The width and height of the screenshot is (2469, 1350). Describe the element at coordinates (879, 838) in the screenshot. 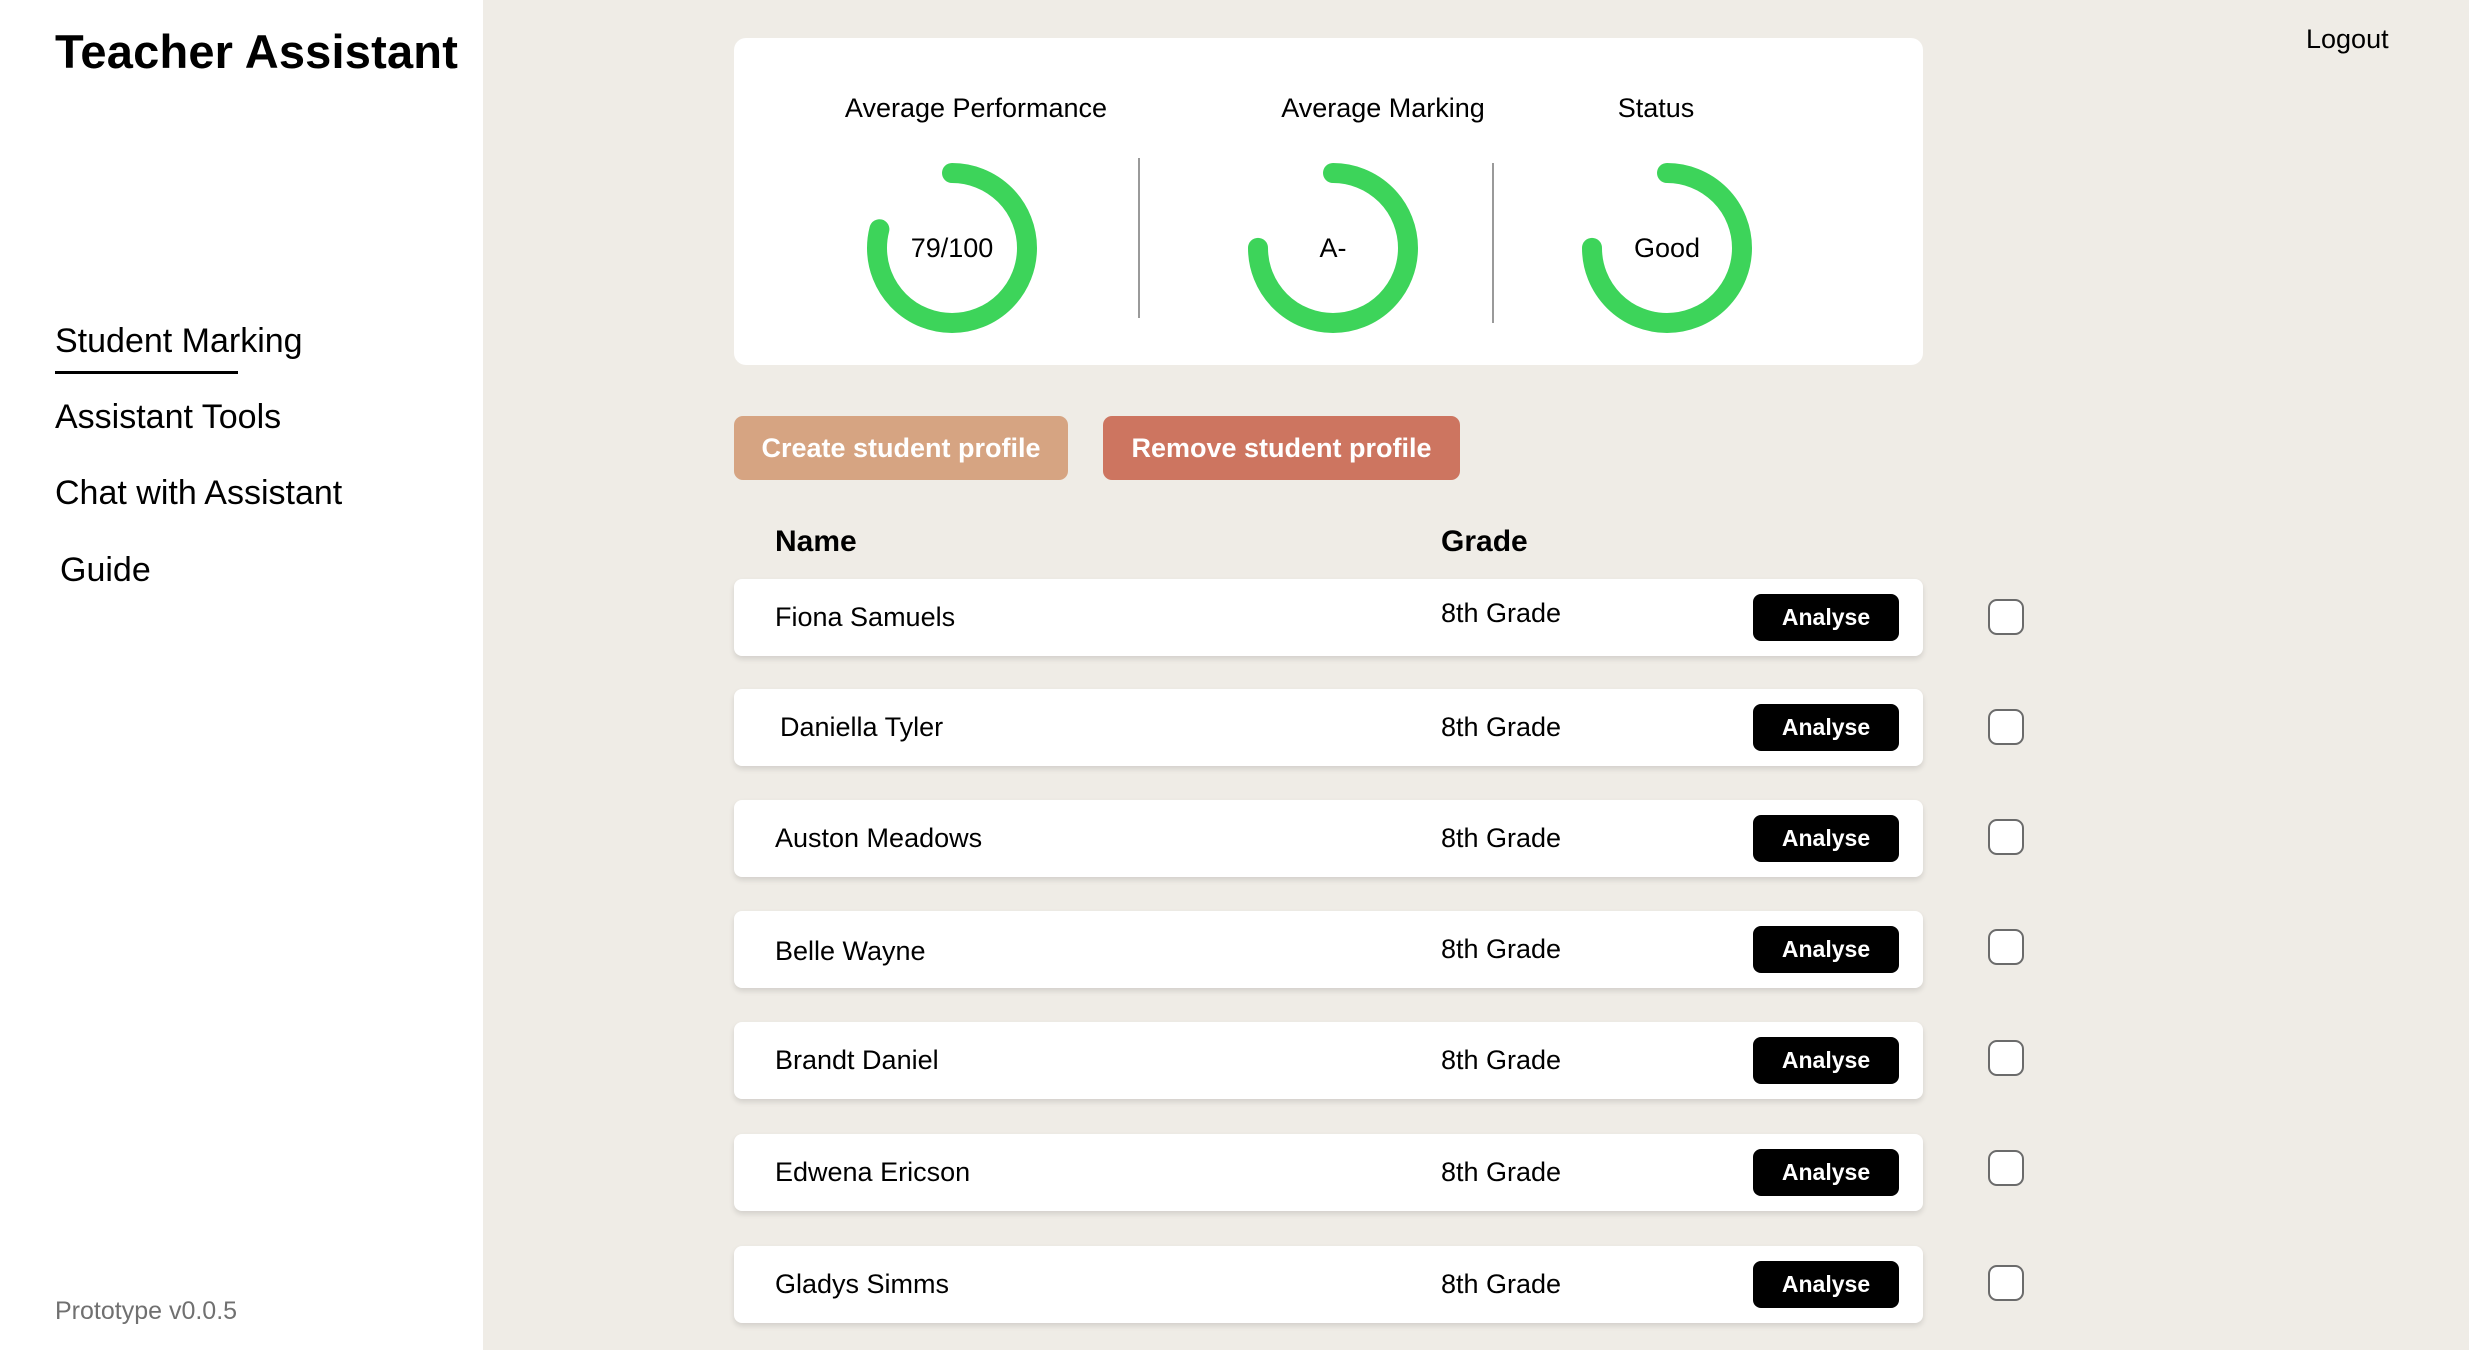

I see `student-name: Auston Meadows` at that location.